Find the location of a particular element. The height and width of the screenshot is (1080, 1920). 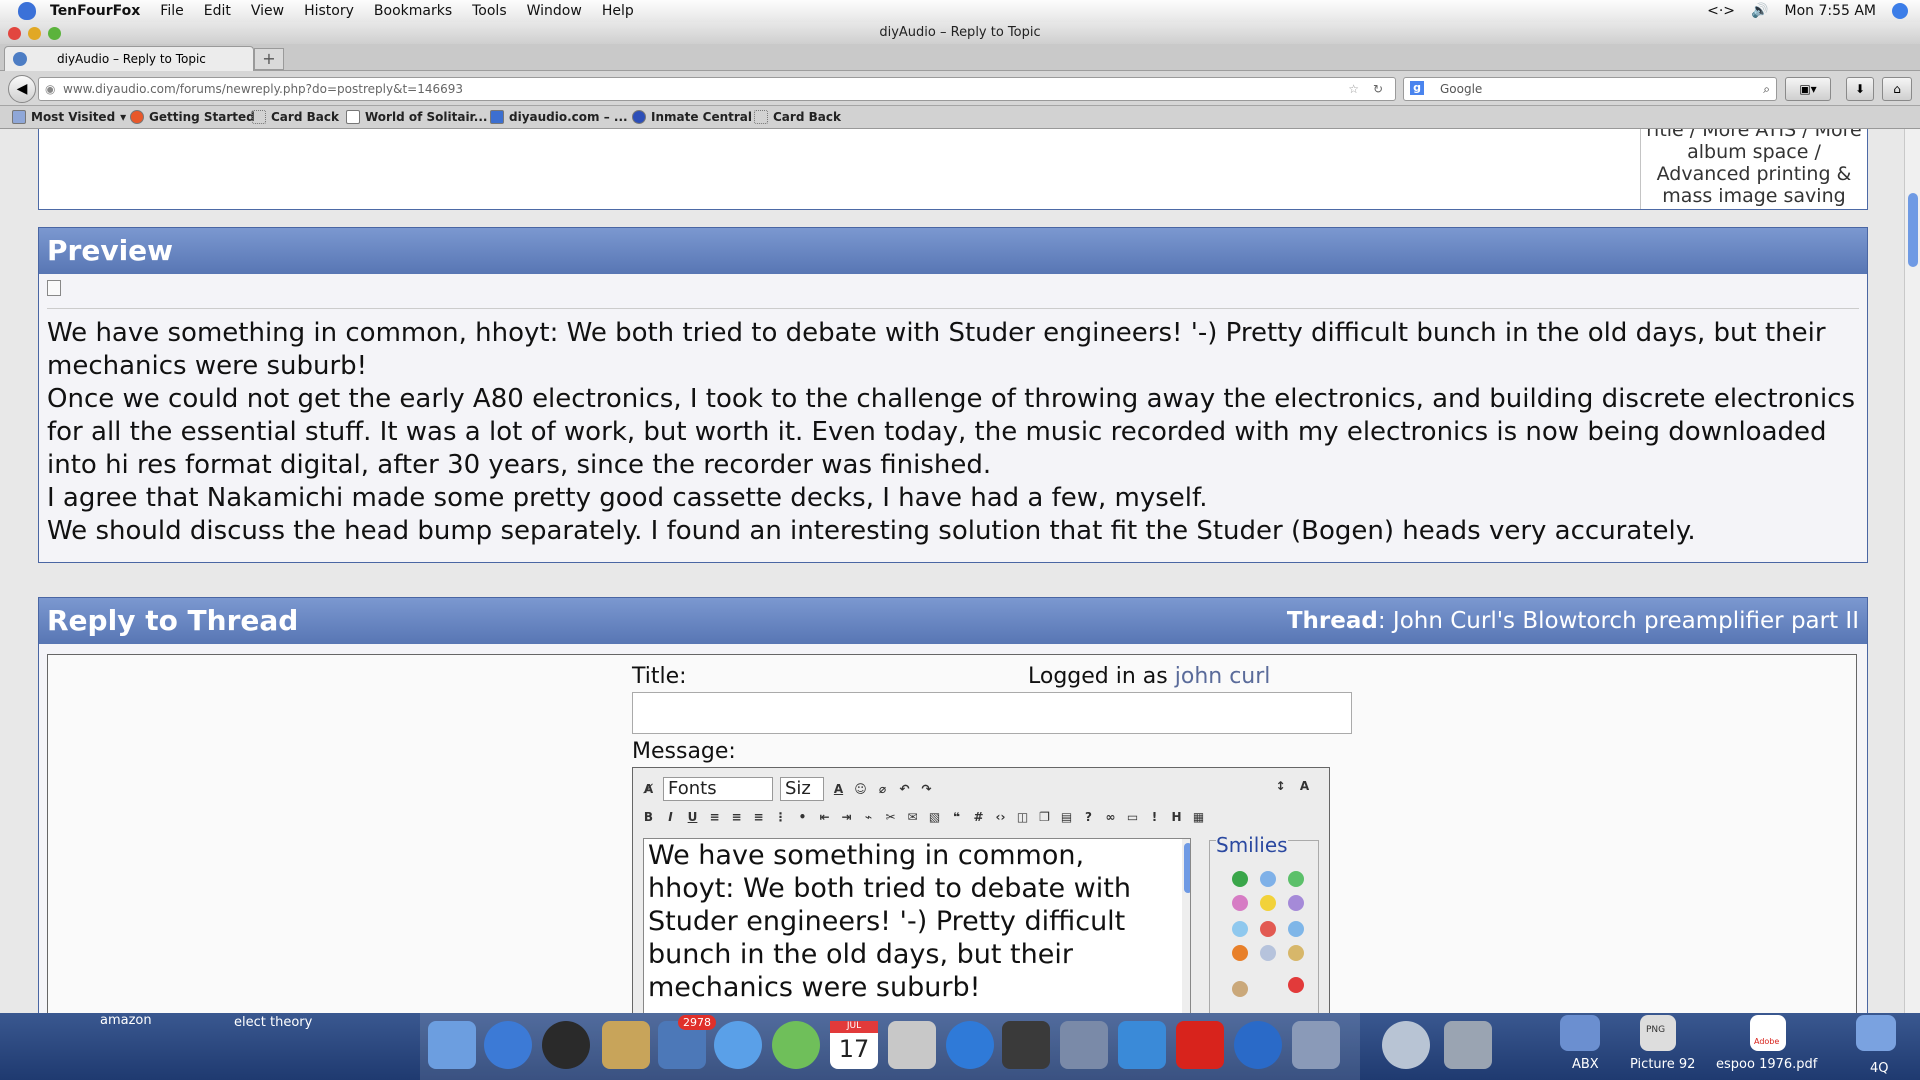

mail-downloads-icon is located at coordinates (1406, 1045).